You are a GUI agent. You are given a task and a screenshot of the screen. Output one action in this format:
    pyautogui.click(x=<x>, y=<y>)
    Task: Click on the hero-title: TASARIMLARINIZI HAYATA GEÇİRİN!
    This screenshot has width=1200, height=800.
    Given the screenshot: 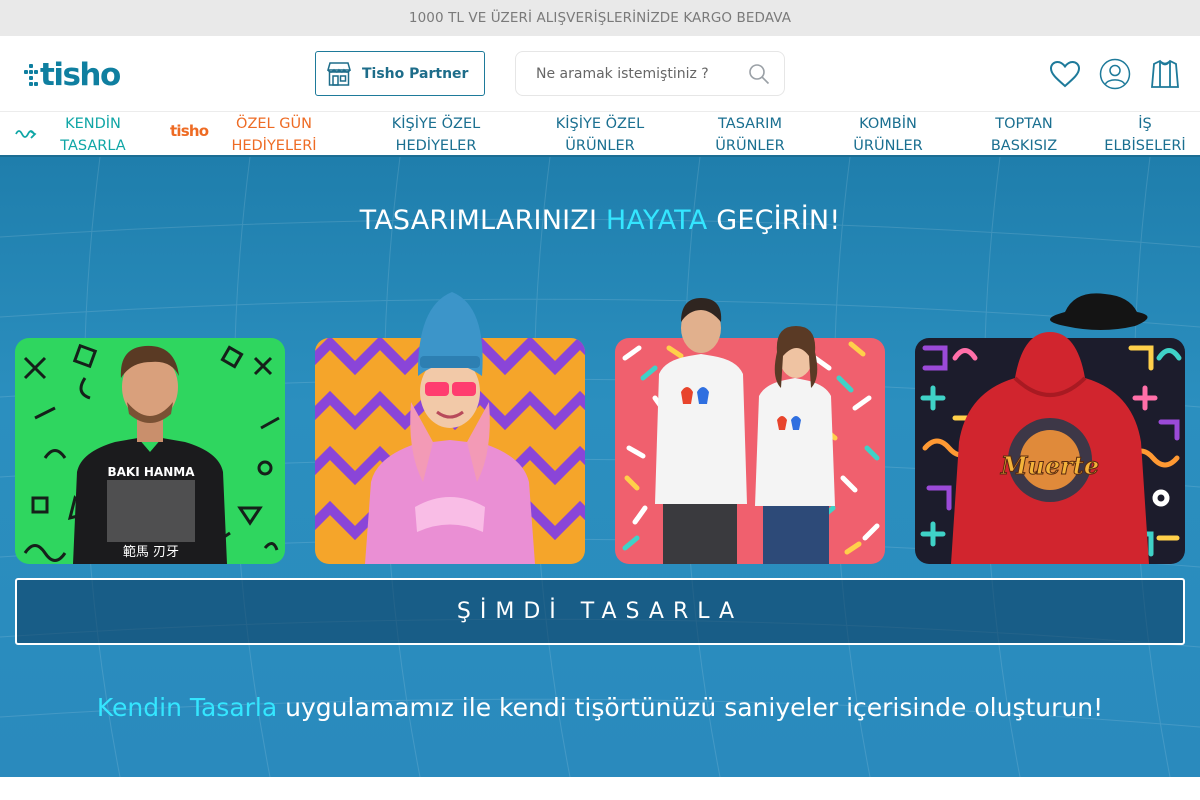 What is the action you would take?
    pyautogui.click(x=600, y=220)
    